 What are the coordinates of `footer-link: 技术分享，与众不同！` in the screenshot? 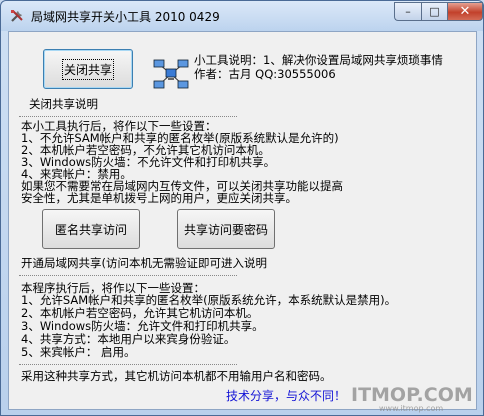 It's located at (286, 395).